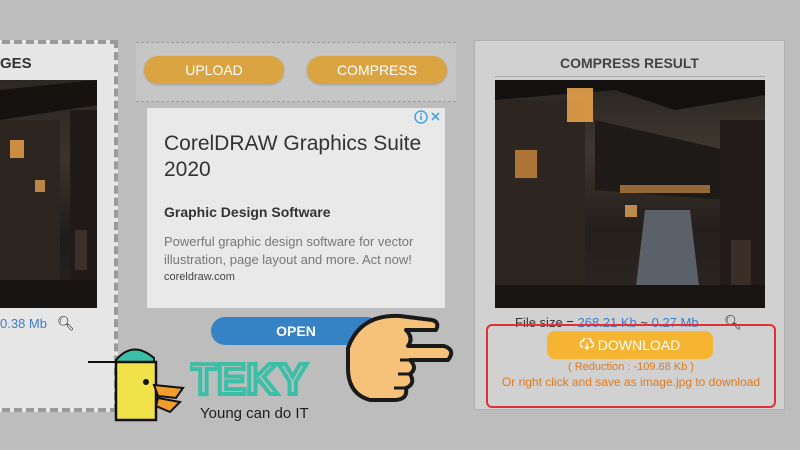 The width and height of the screenshot is (800, 450). What do you see at coordinates (586, 345) in the screenshot?
I see `cloud-download-icon` at bounding box center [586, 345].